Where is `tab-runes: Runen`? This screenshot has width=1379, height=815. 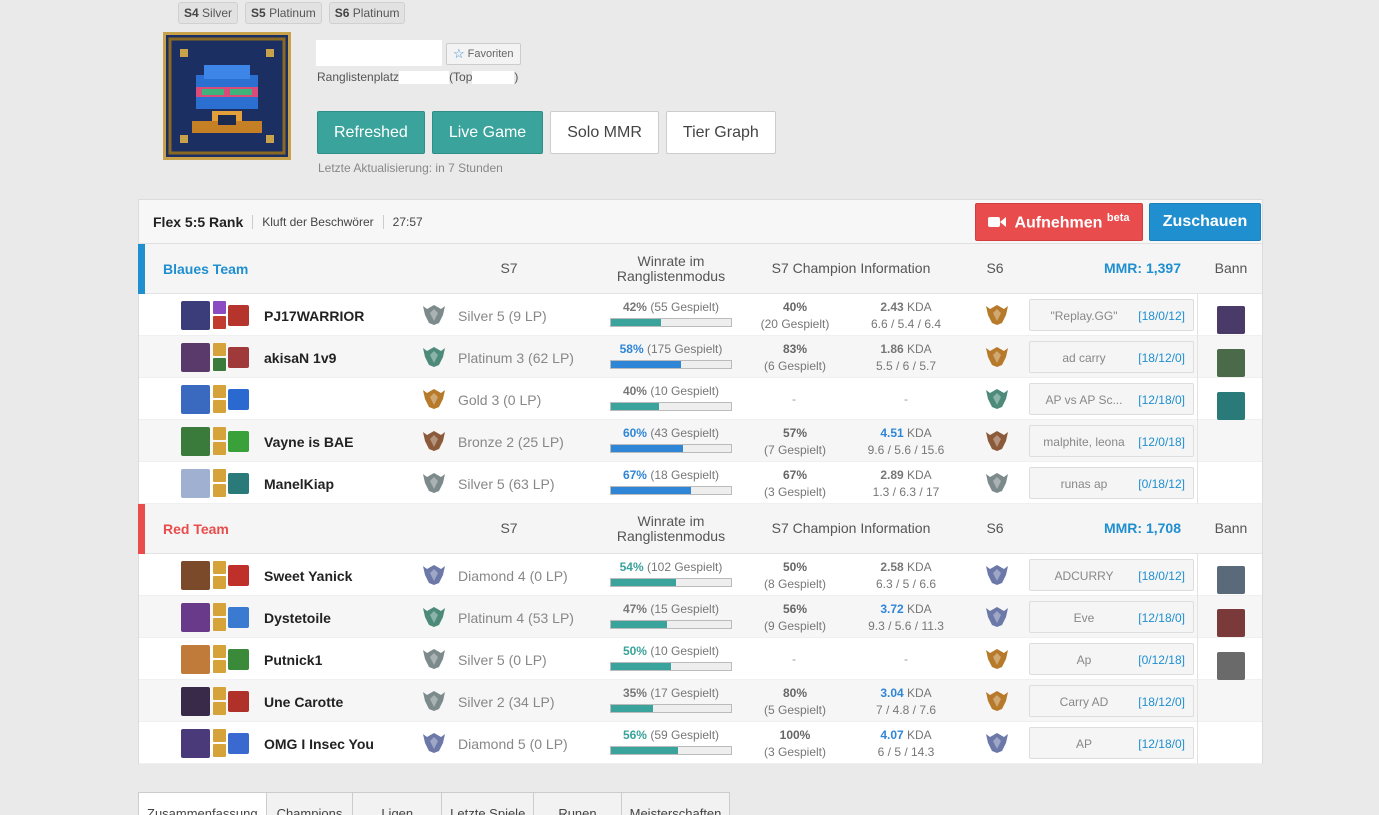 tab-runes: Runen is located at coordinates (578, 803).